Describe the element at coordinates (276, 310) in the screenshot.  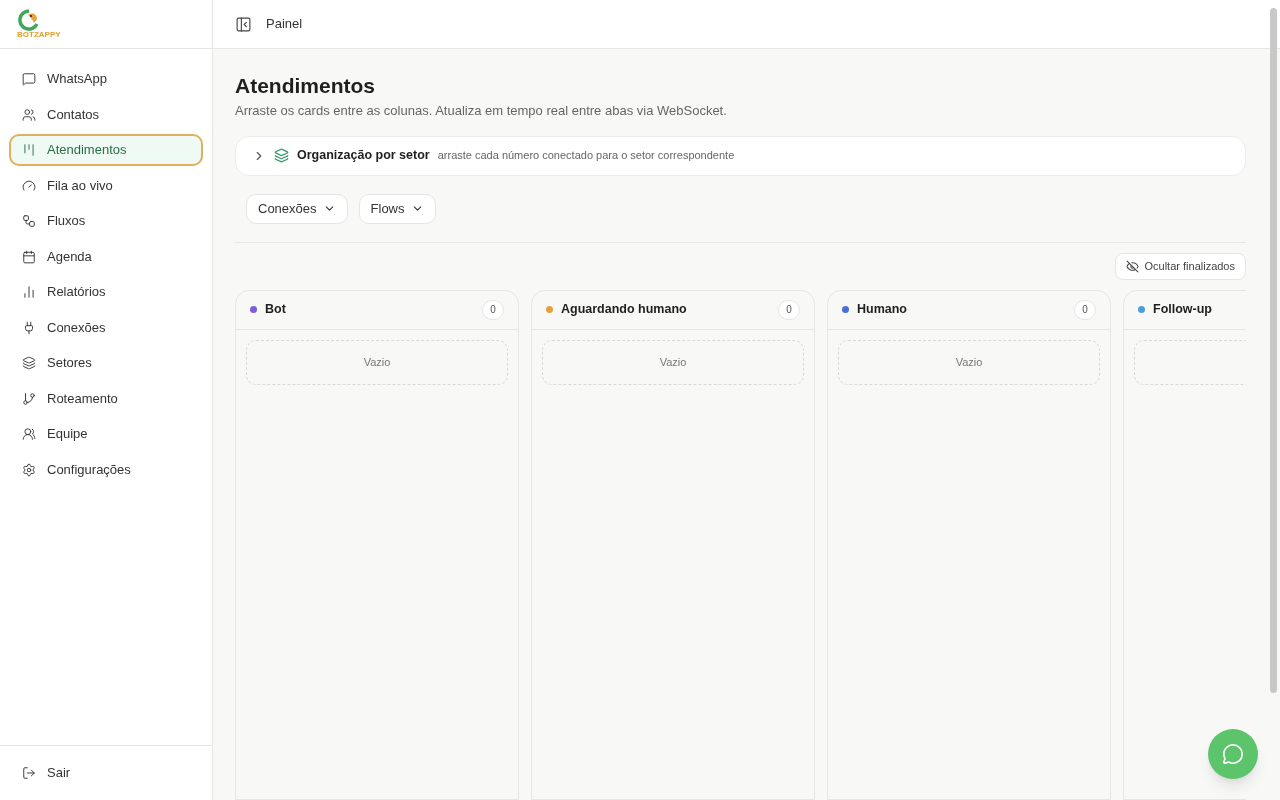
I see `column-title: Bot` at that location.